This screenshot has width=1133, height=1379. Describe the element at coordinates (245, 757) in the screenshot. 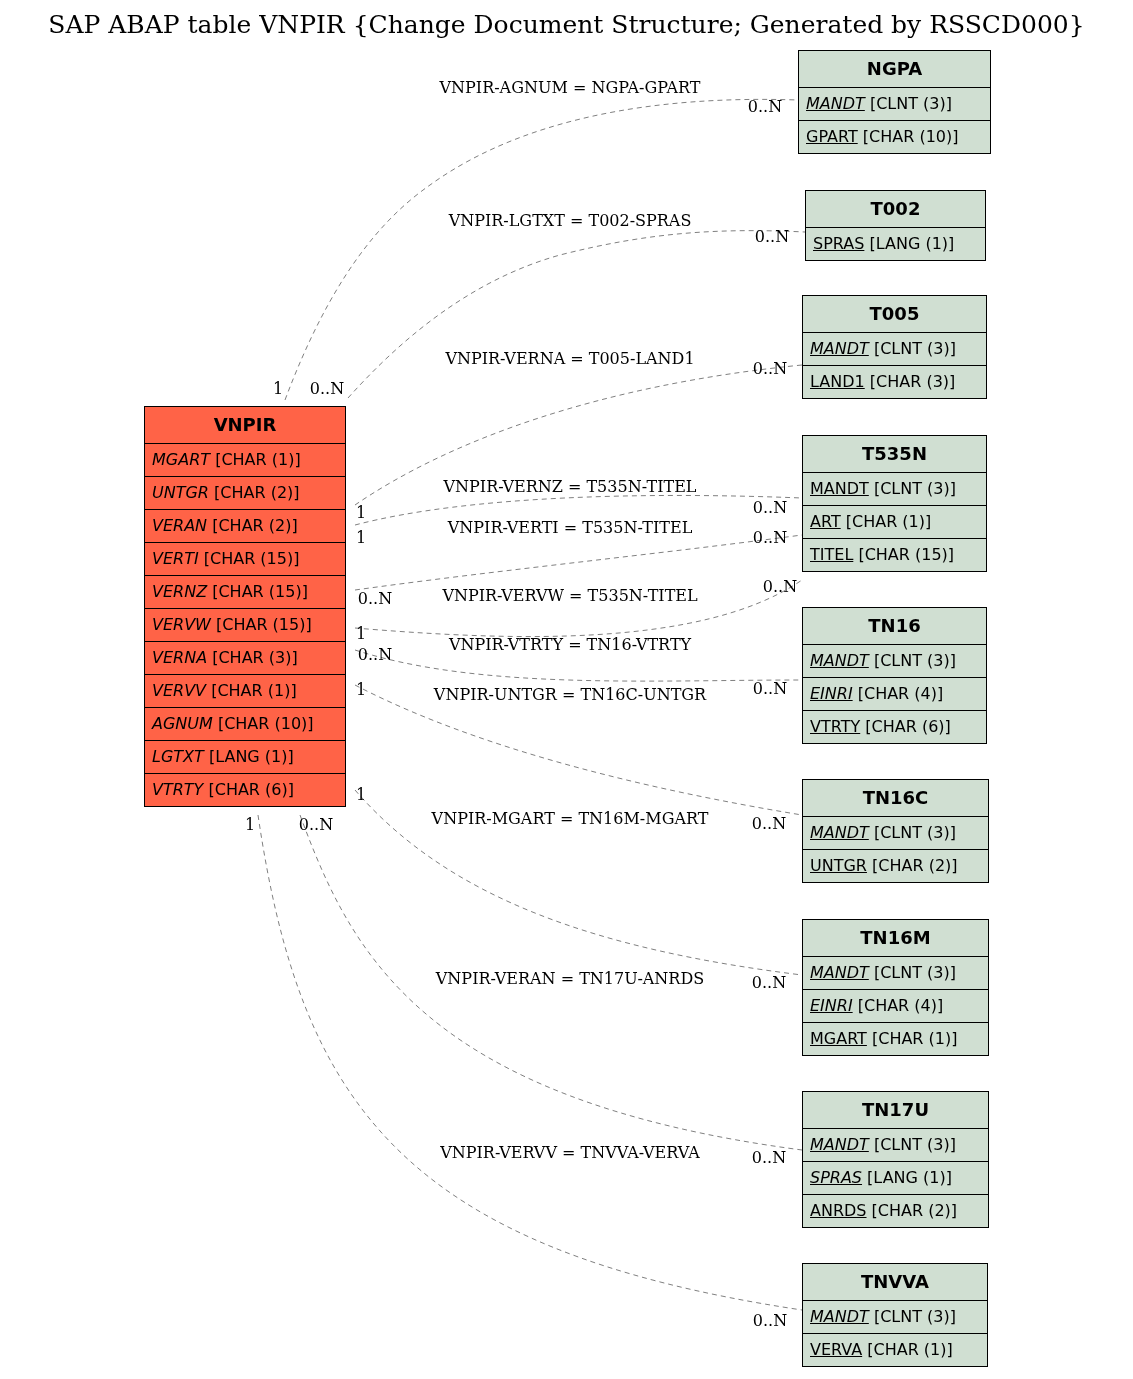

I see `table-field: LGTXT [LANG (1)]` at that location.